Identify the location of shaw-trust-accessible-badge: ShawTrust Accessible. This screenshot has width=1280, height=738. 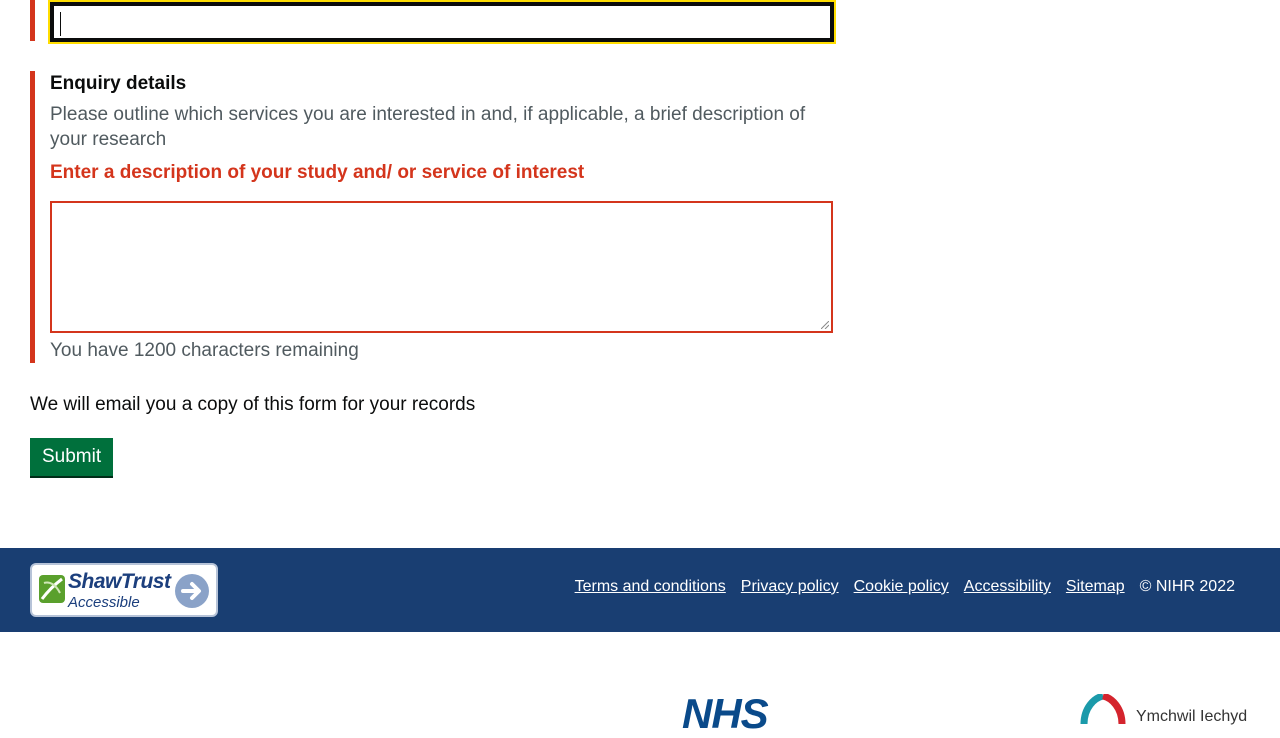
(124, 590).